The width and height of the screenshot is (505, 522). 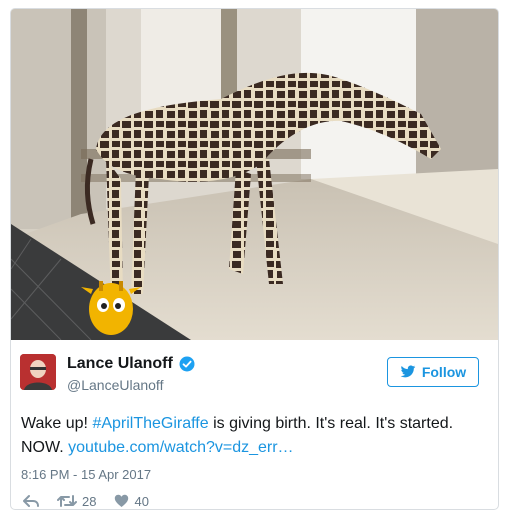 I want to click on avatar-image, so click(x=38, y=372).